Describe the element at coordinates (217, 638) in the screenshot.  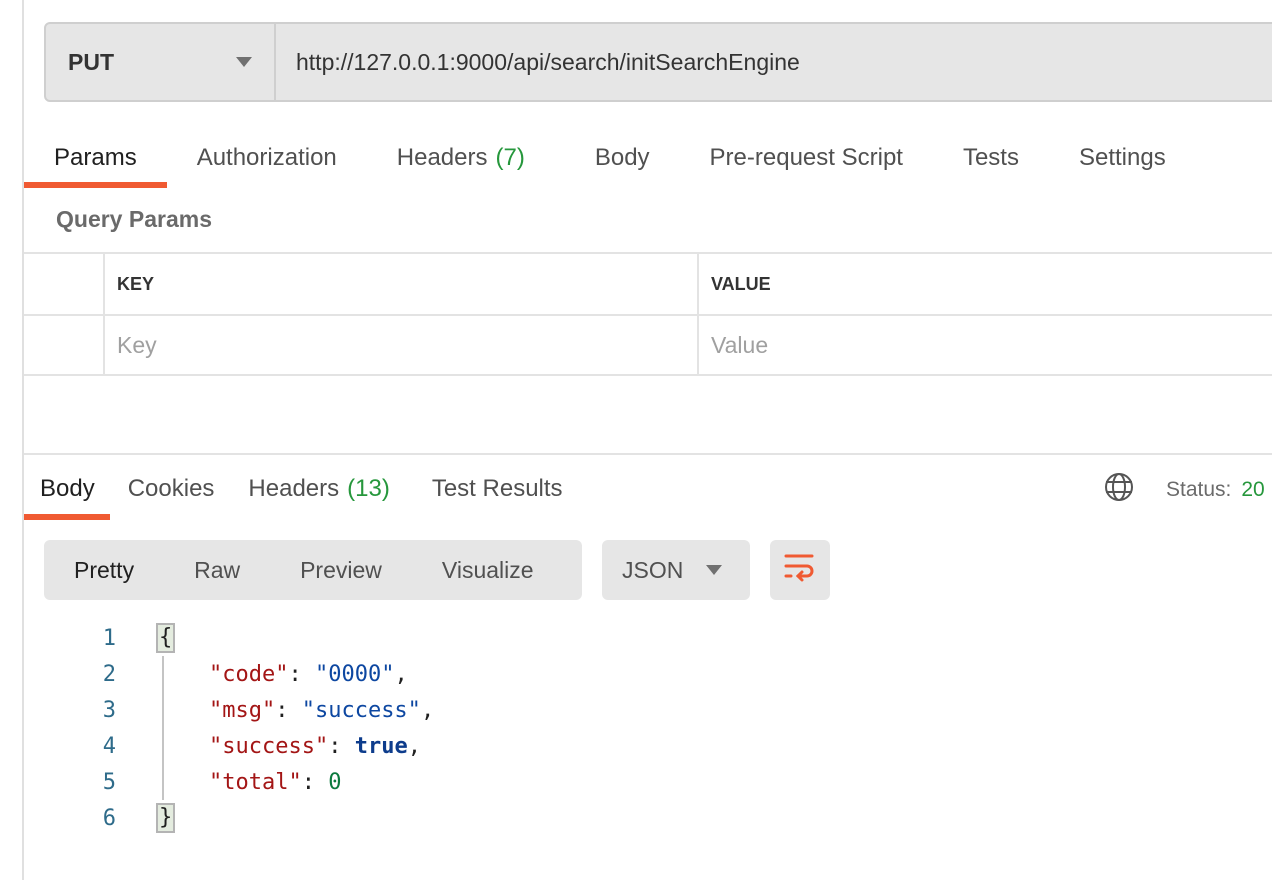
I see `code-line: 1 {` at that location.